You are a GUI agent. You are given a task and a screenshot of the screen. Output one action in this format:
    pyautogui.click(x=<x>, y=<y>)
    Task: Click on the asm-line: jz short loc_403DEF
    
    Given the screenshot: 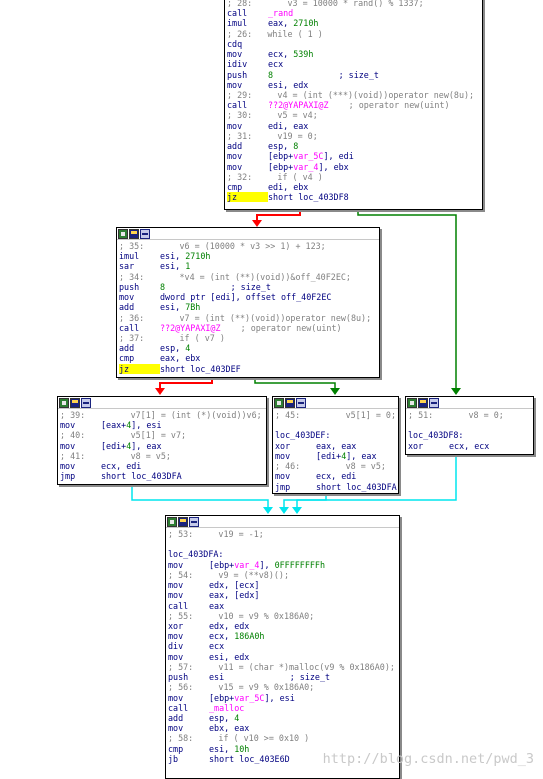 What is the action you would take?
    pyautogui.click(x=249, y=368)
    